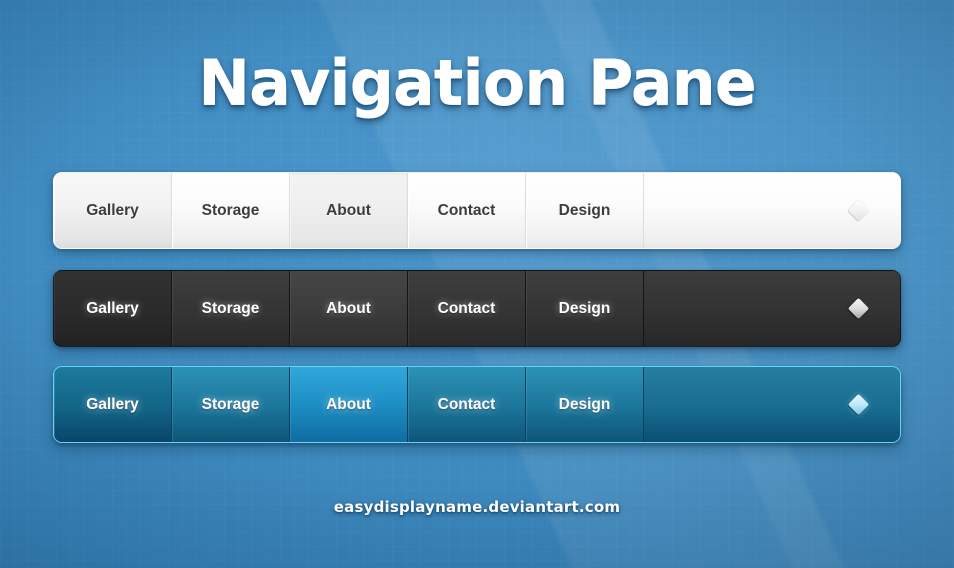 The image size is (954, 568). I want to click on navbar-dark: Gallery Storage About Contact Design, so click(477, 308).